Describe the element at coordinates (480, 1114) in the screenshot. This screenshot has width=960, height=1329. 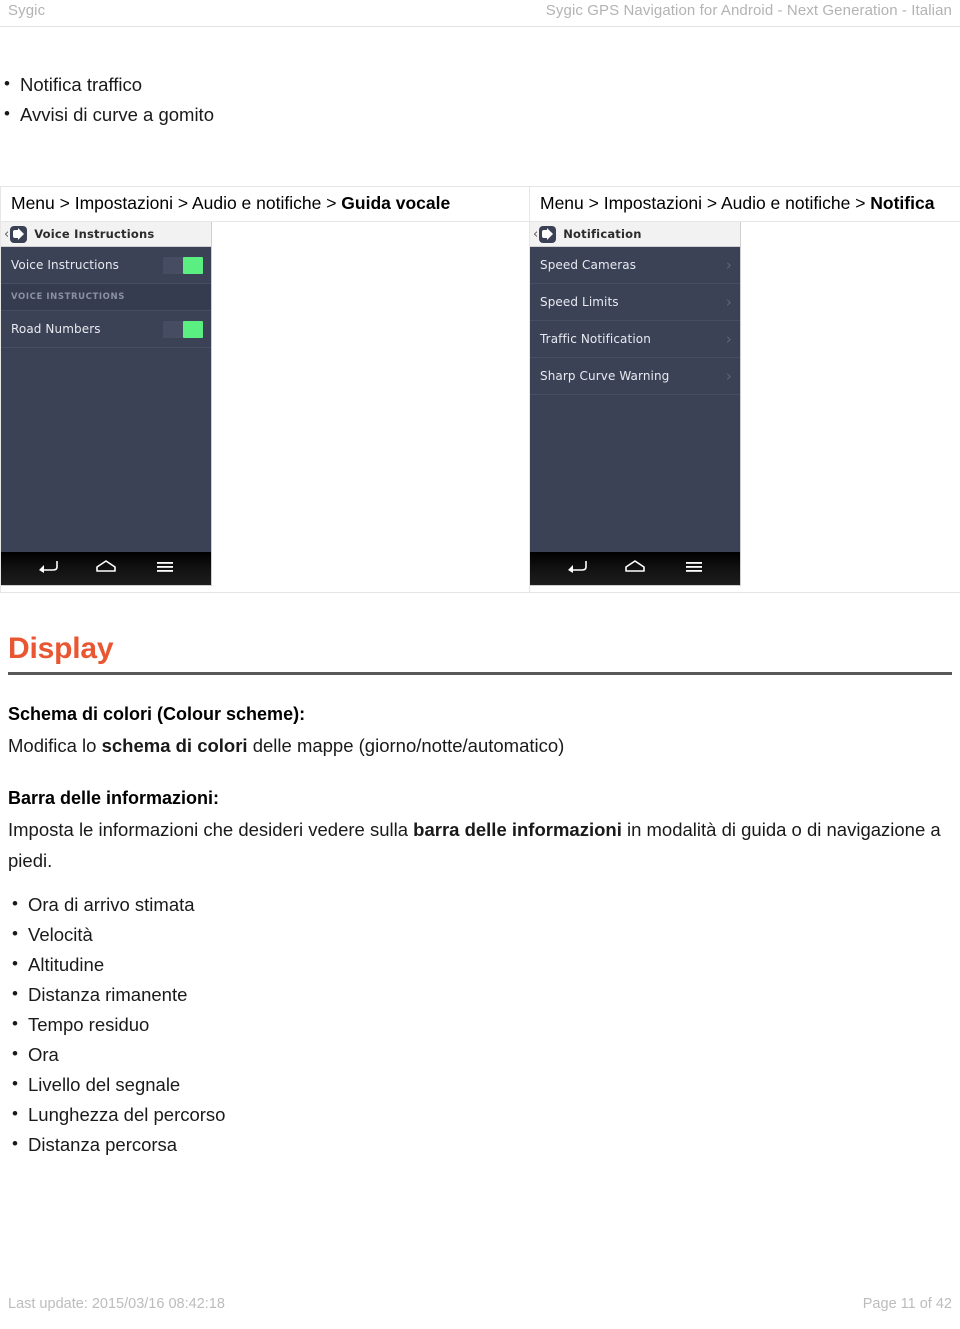
I see `list-item: Lunghezza del percorso` at that location.